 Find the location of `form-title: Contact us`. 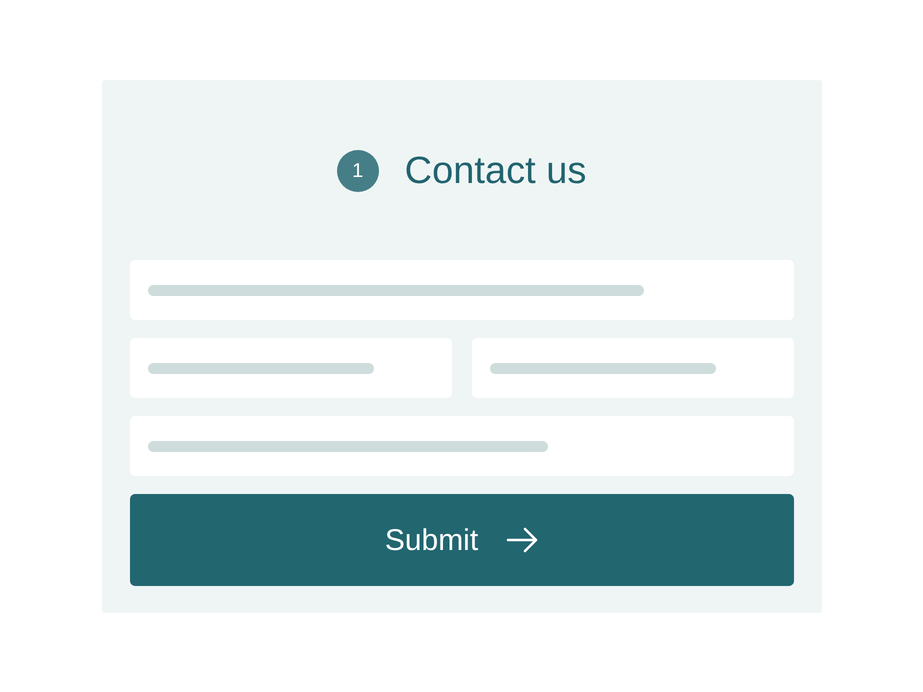

form-title: Contact us is located at coordinates (495, 171).